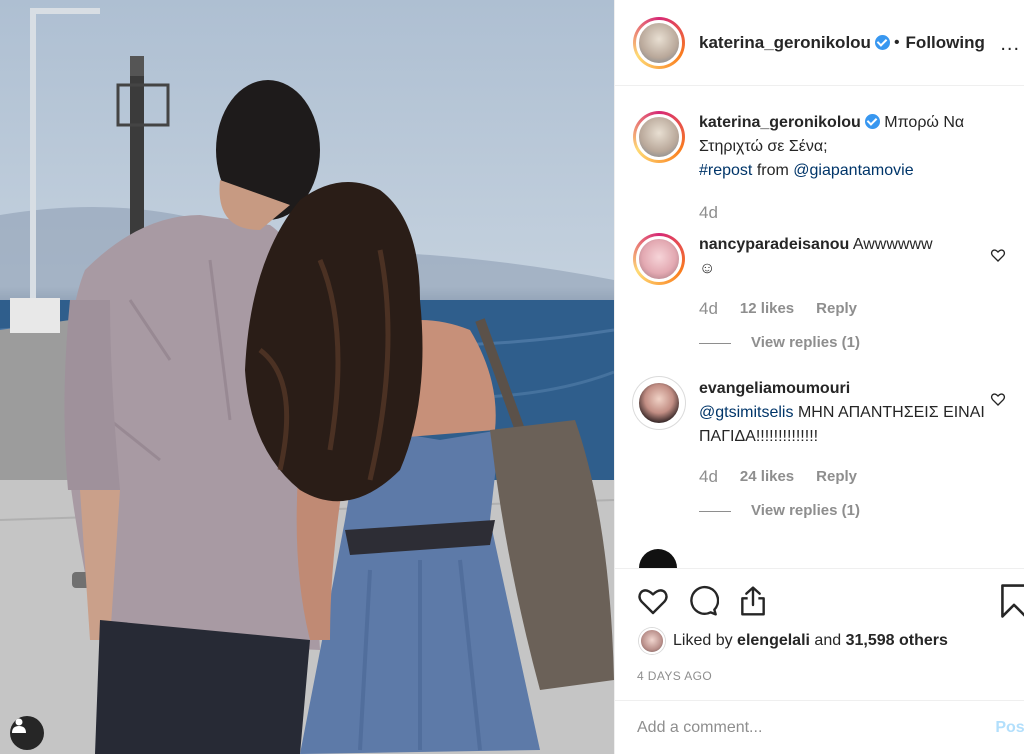  I want to click on comment-item-partial, so click(828, 558).